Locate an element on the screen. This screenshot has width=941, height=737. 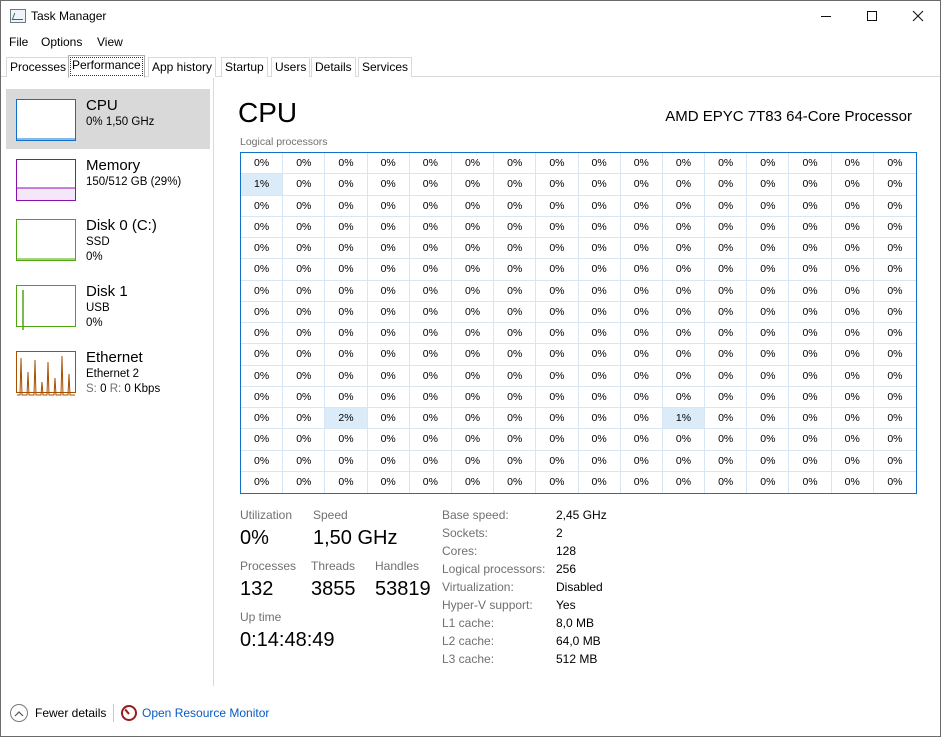
task-manager-app-icon is located at coordinates (18, 16).